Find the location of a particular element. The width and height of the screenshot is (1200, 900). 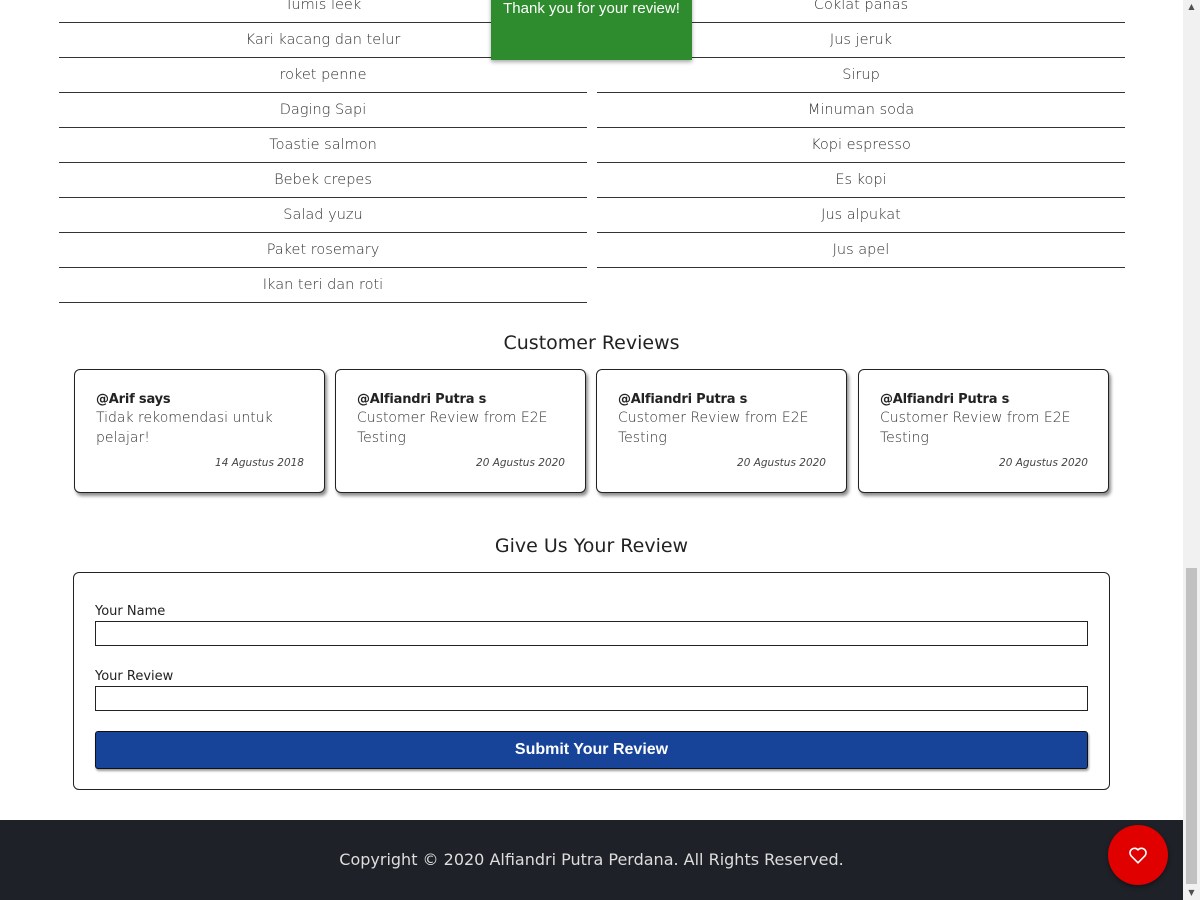

food-menu-item: roket penne is located at coordinates (323, 75).